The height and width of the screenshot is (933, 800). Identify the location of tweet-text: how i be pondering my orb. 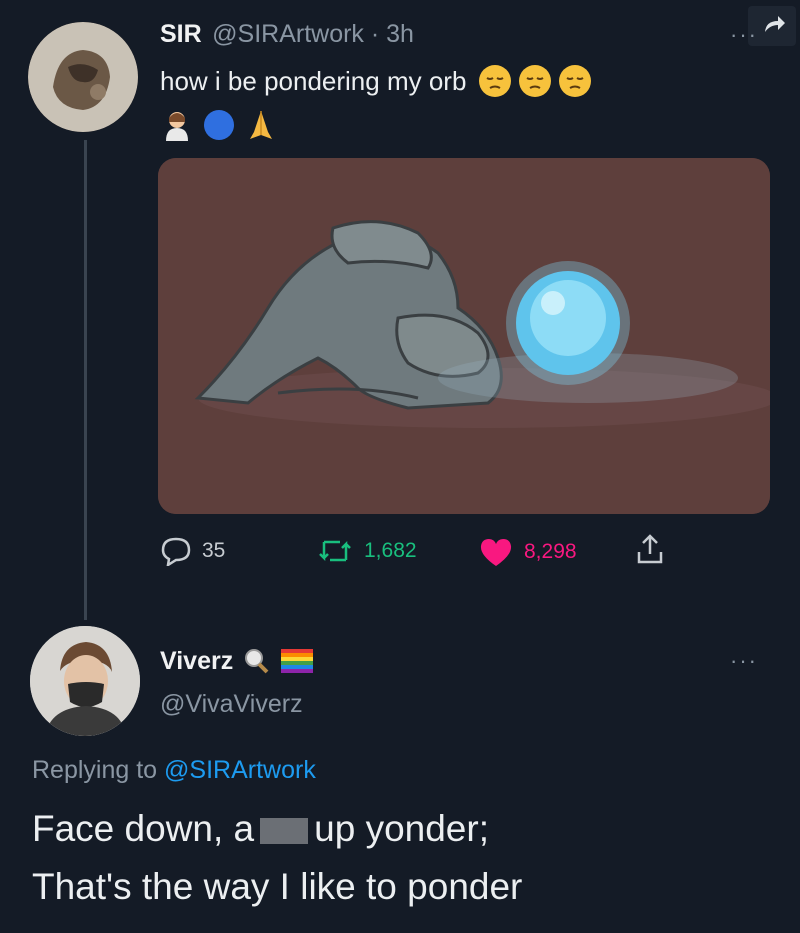
(313, 80).